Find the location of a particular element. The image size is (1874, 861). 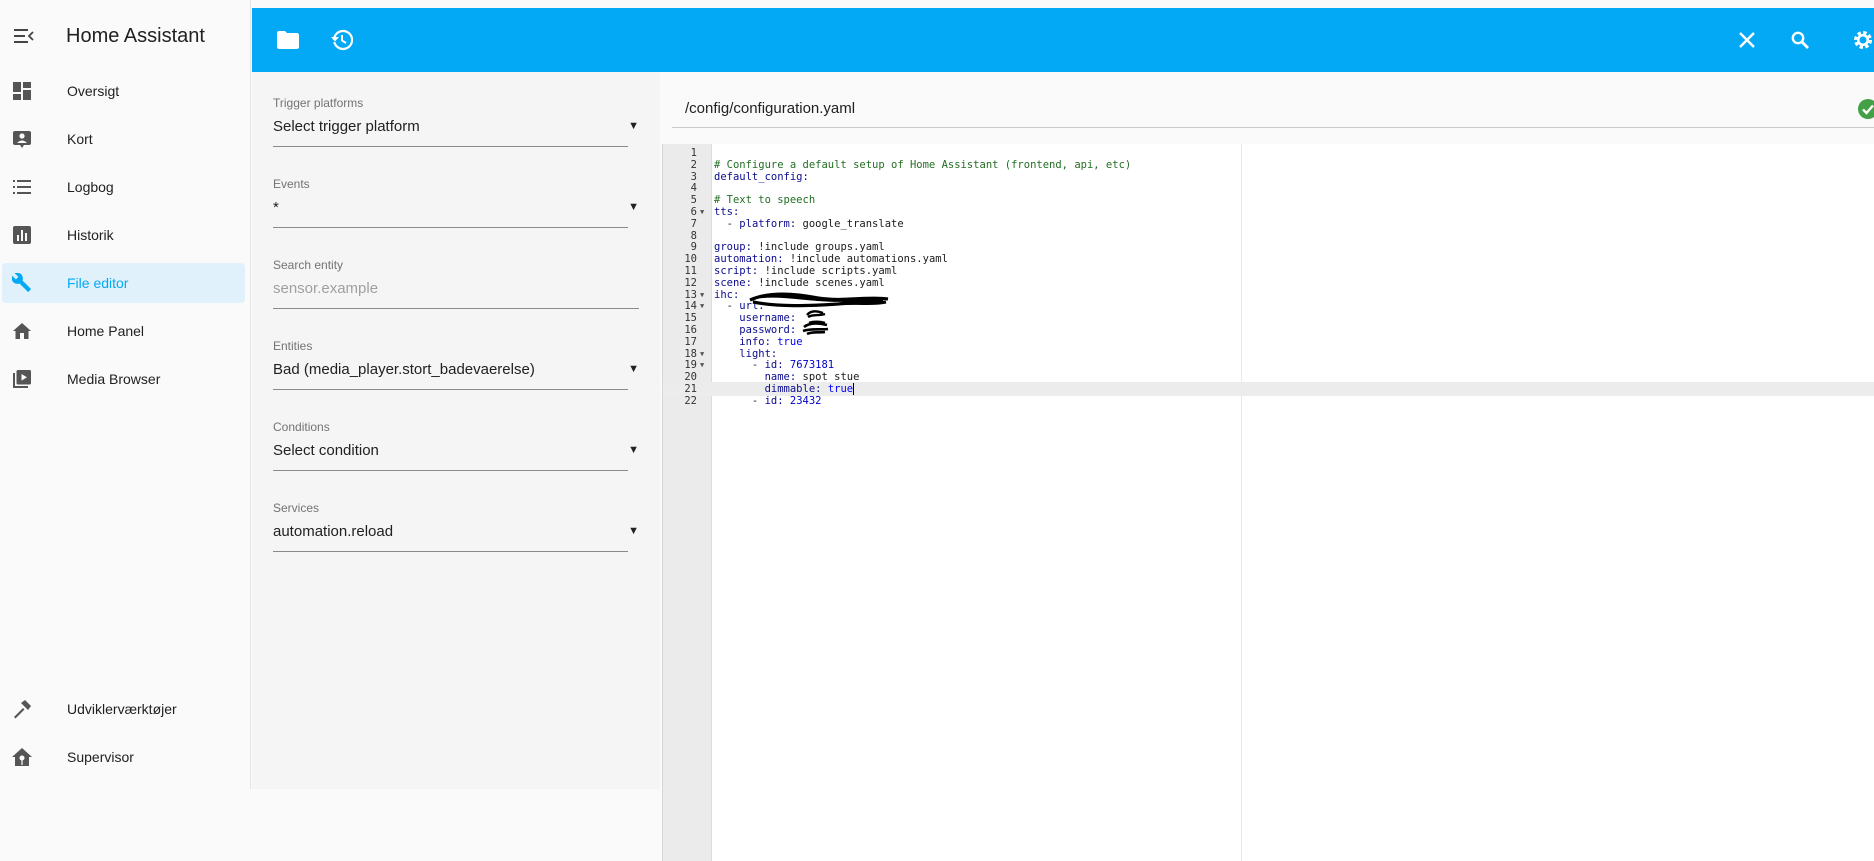

search-icon is located at coordinates (1800, 40).